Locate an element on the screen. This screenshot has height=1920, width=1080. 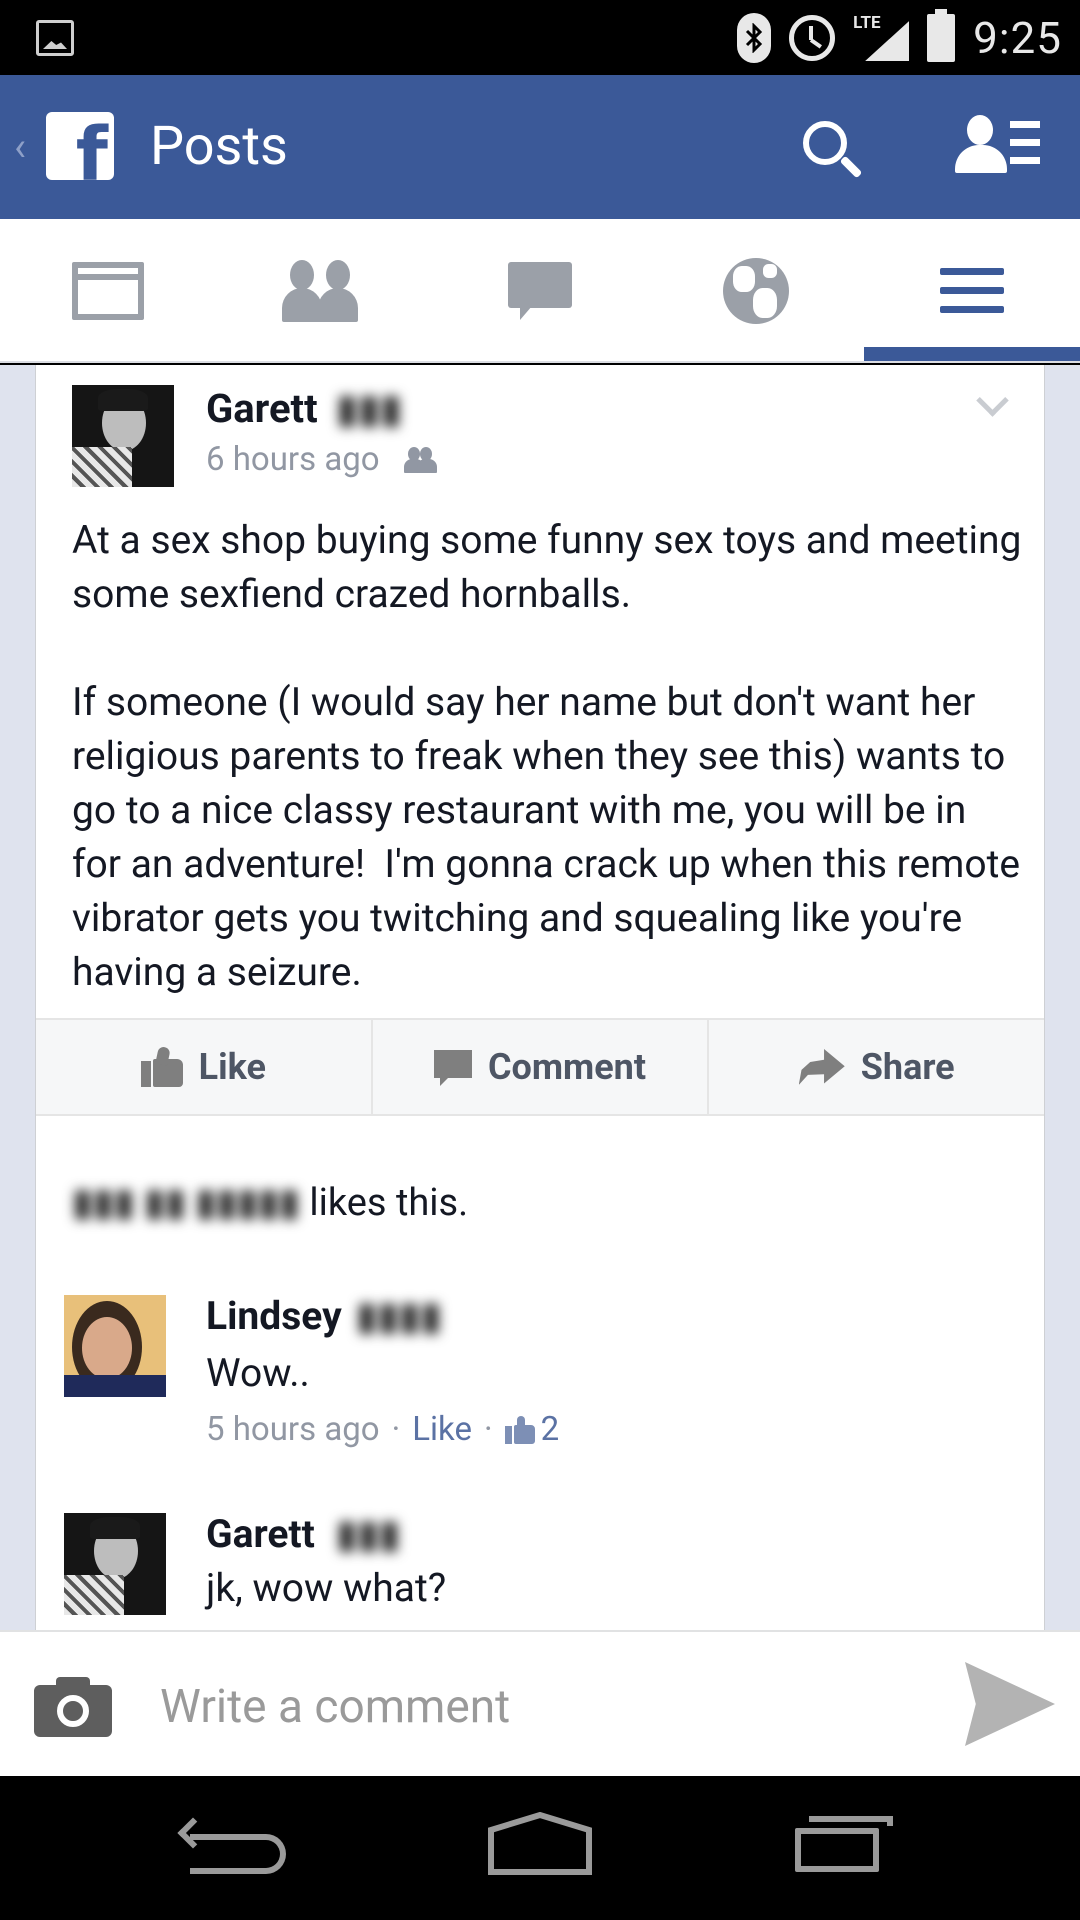
menu-icon is located at coordinates (972, 291).